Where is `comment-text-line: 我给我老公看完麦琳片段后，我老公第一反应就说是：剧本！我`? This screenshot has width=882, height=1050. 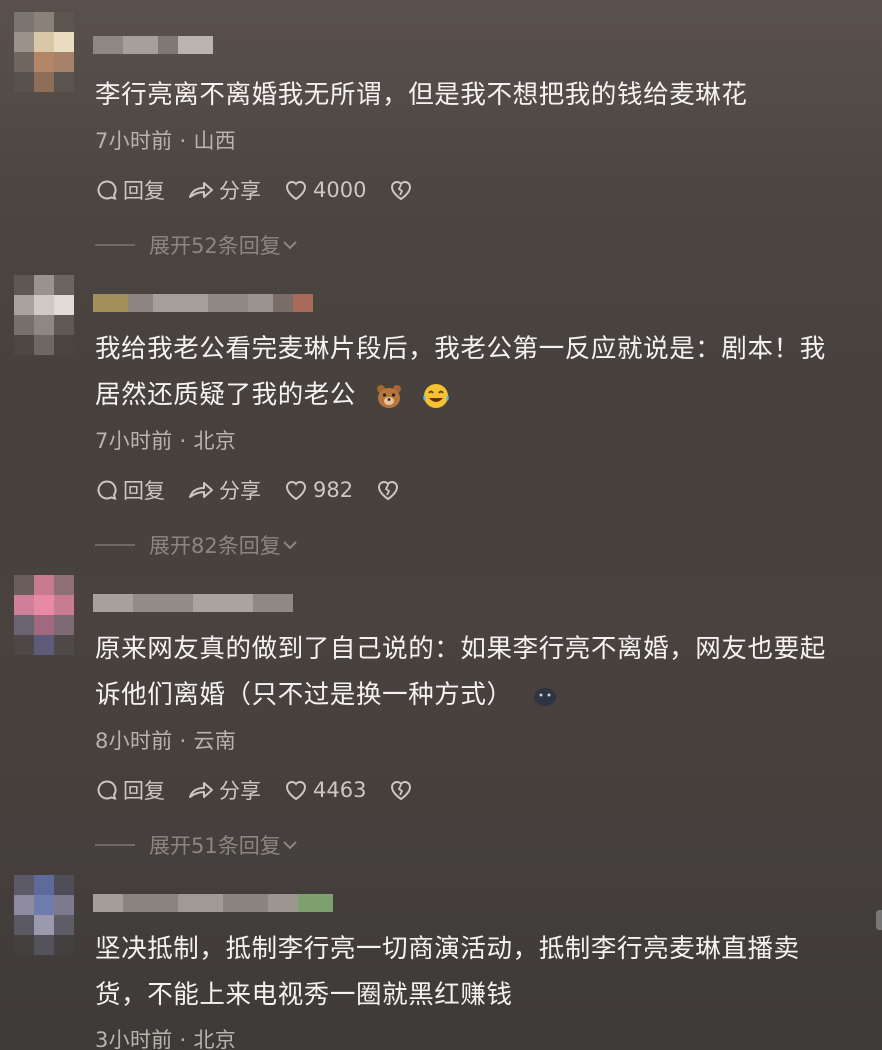
comment-text-line: 我给我老公看完麦琳片段后，我老公第一反应就说是：剧本！我 is located at coordinates (460, 349).